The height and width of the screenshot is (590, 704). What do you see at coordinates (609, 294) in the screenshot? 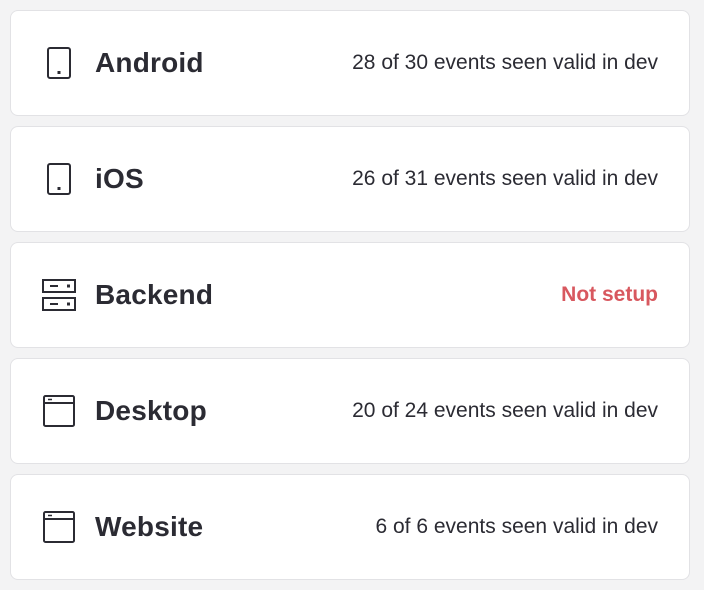
I see `source-status: Not setup` at bounding box center [609, 294].